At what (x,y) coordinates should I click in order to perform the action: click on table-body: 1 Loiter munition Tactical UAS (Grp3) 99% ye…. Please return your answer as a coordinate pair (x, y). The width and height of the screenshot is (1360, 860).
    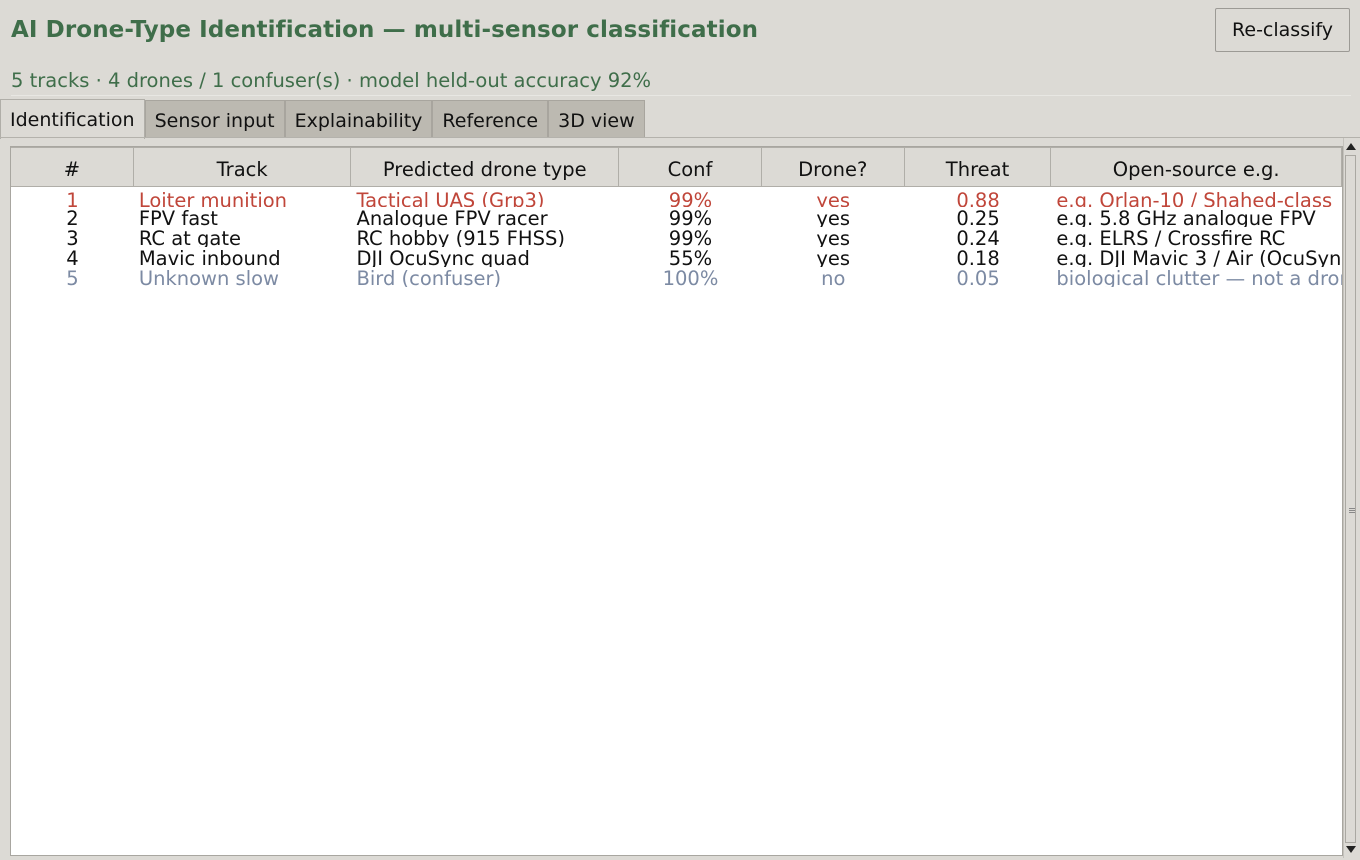
    Looking at the image, I should click on (676, 237).